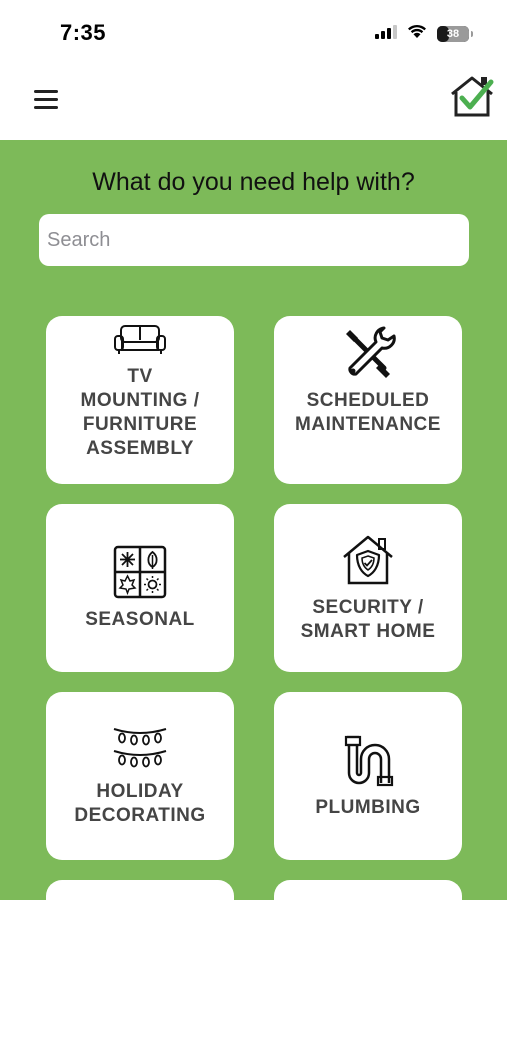  What do you see at coordinates (140, 964) in the screenshot?
I see `category-tile-partial-left` at bounding box center [140, 964].